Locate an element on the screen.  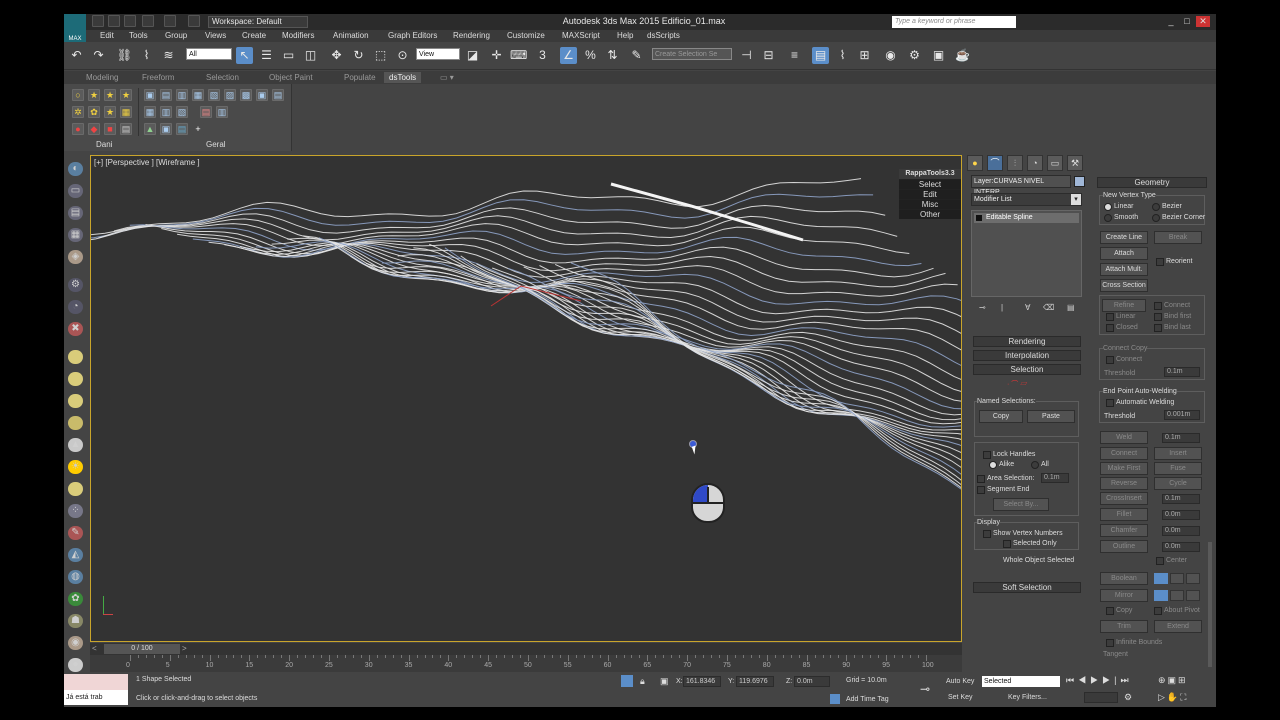
viewport-tool-icon: ◉ is located at coordinates (75, 643).